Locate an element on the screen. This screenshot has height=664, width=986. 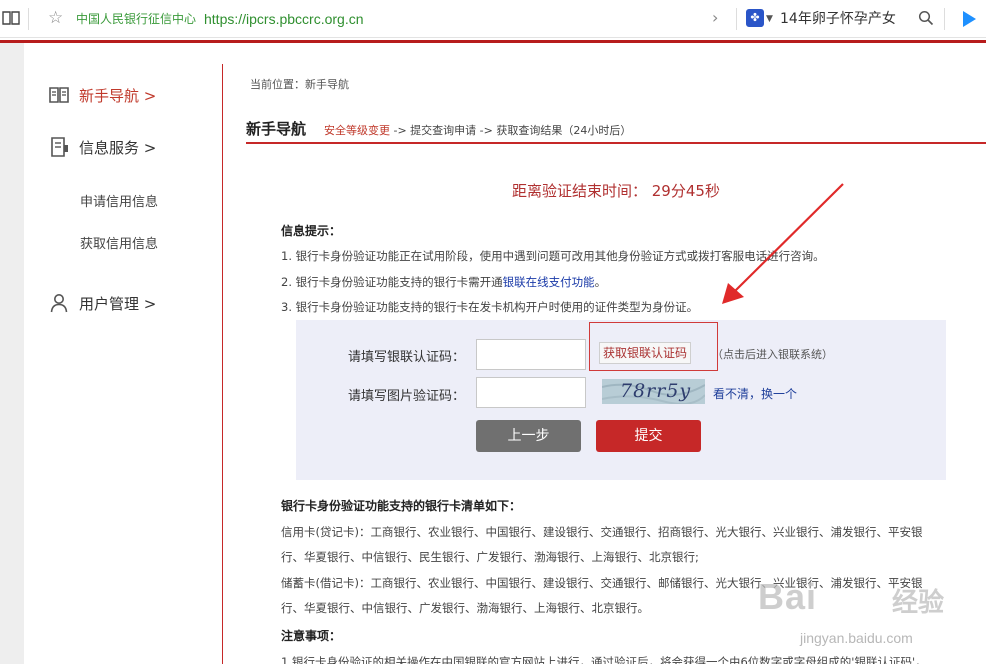
submit-button: 提交 is located at coordinates (648, 436).